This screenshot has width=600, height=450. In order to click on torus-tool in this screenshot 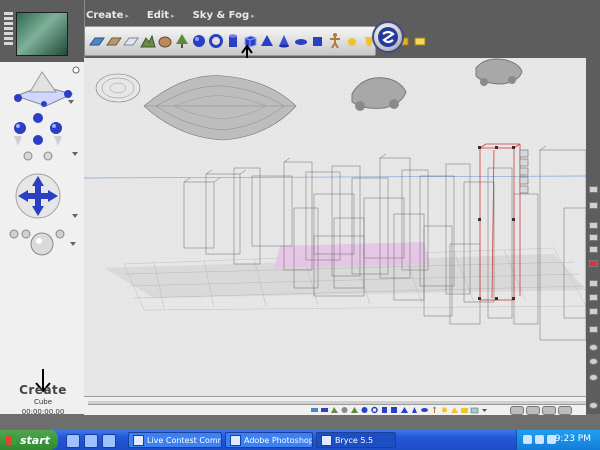, I will do `click(216, 41)`.